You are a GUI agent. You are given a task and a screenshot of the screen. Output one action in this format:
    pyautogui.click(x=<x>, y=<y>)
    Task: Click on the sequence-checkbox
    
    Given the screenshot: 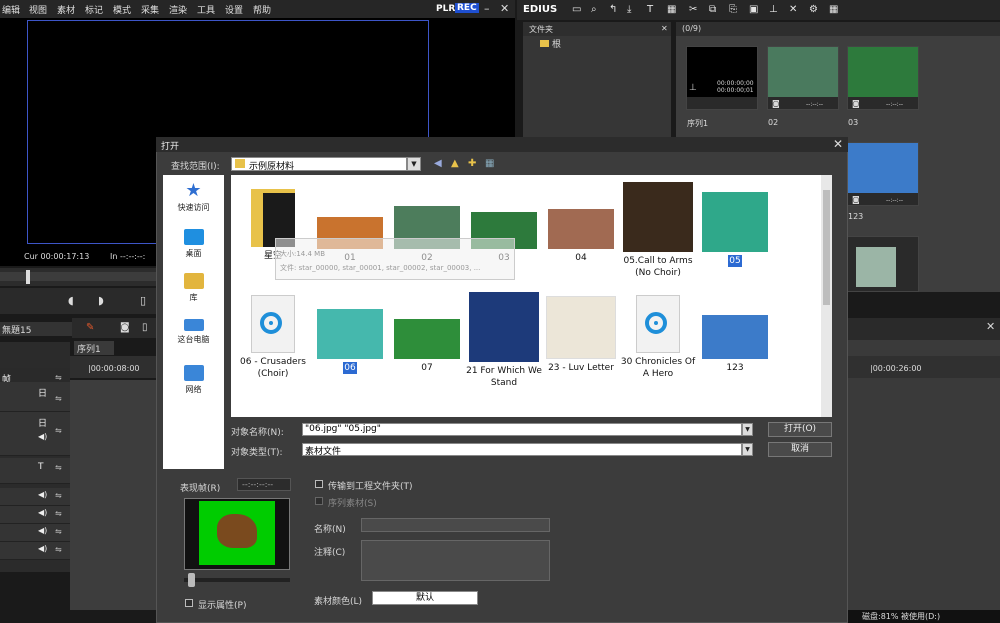 What is the action you would take?
    pyautogui.click(x=319, y=501)
    